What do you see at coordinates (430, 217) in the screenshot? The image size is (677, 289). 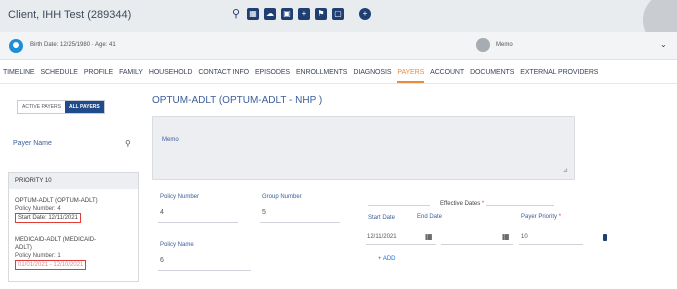 I see `end-date-label: End Date` at bounding box center [430, 217].